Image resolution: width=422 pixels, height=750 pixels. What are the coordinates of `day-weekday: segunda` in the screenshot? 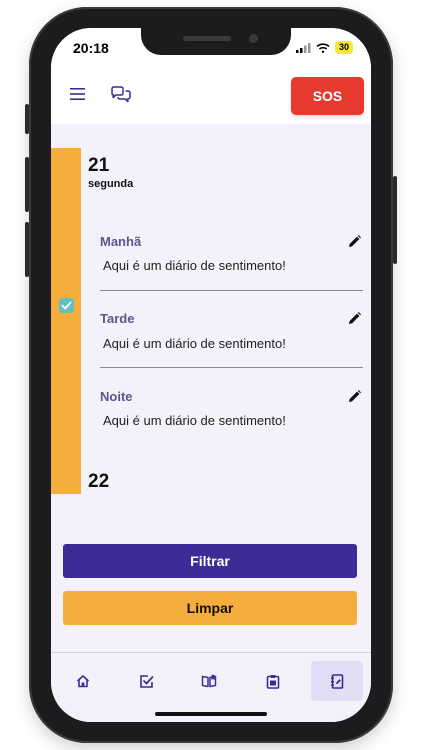 It's located at (111, 184).